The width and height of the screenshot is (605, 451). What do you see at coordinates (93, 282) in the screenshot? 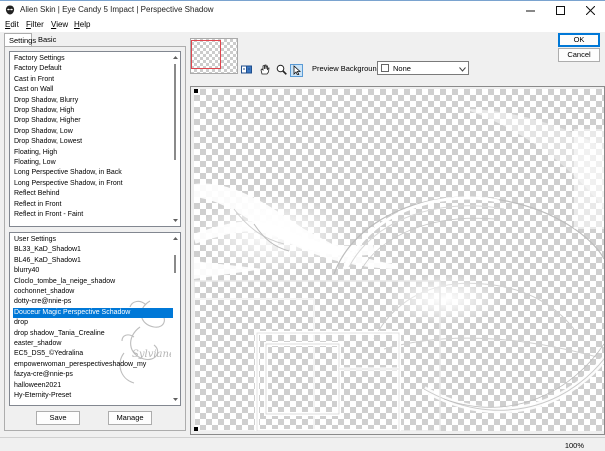
I see `user-setting-item: Cloclo_tombe_la_neige_shadow` at bounding box center [93, 282].